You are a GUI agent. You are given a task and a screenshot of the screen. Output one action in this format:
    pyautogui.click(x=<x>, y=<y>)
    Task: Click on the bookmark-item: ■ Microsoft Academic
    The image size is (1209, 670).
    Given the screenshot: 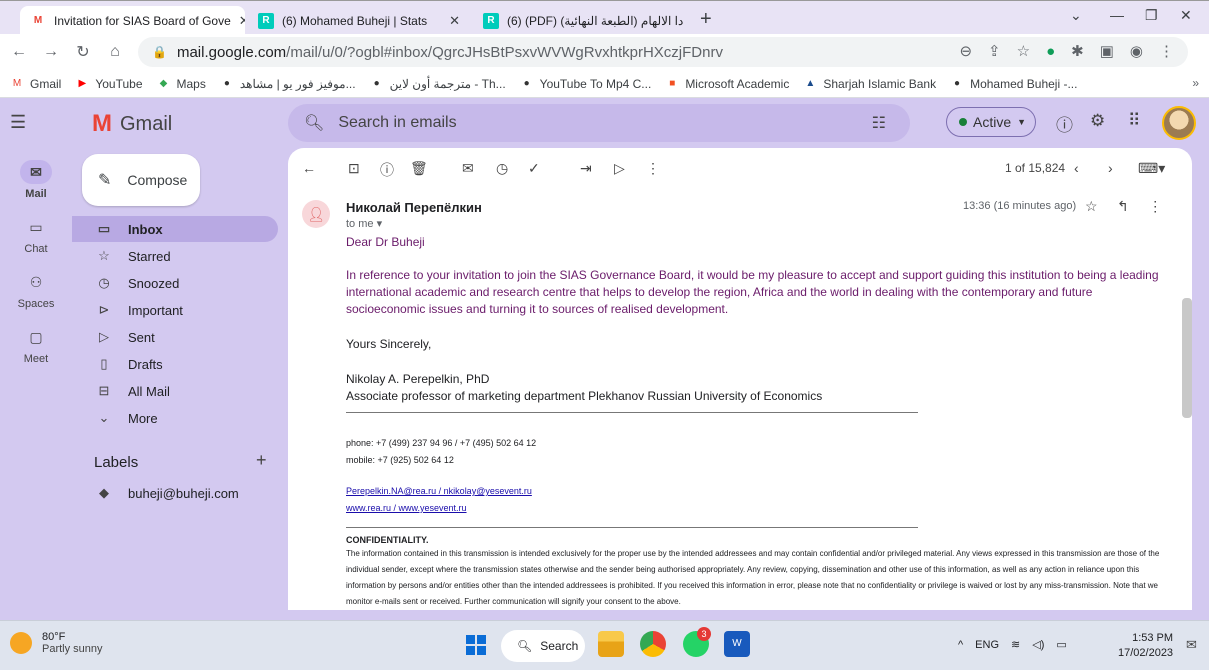 What is the action you would take?
    pyautogui.click(x=727, y=84)
    